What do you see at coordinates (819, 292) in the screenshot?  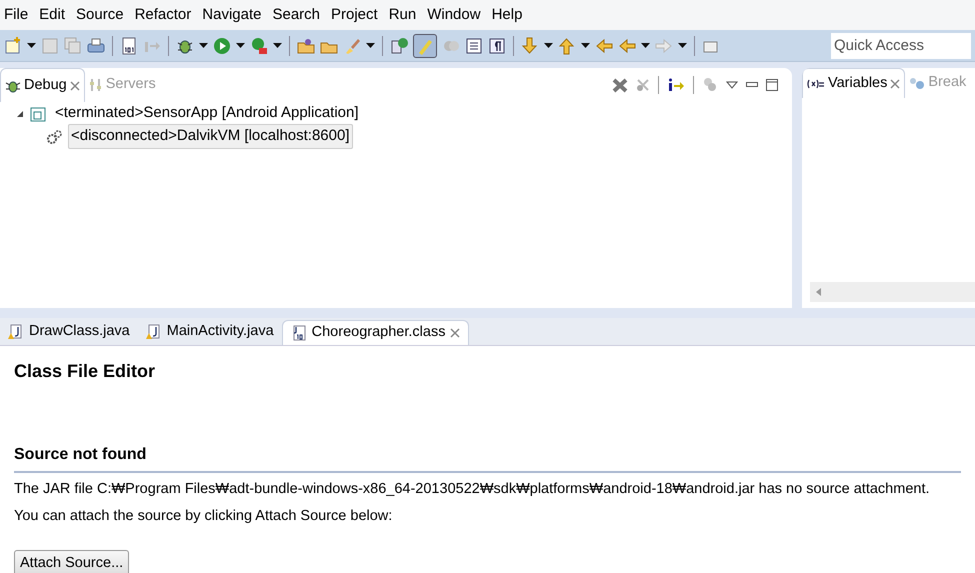 I see `scroll-left-icon` at bounding box center [819, 292].